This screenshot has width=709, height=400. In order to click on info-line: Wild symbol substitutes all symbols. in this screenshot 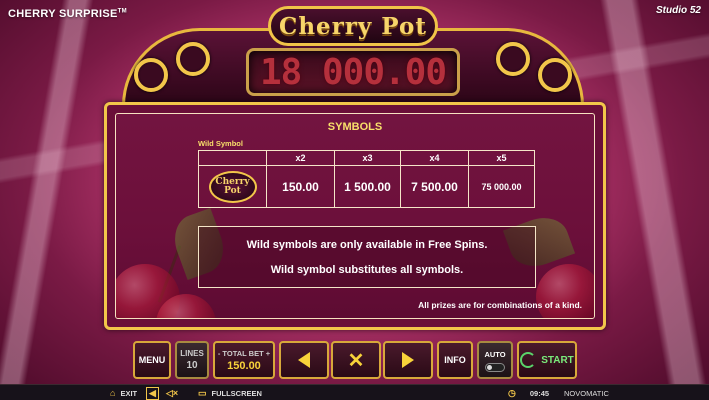, I will do `click(367, 269)`.